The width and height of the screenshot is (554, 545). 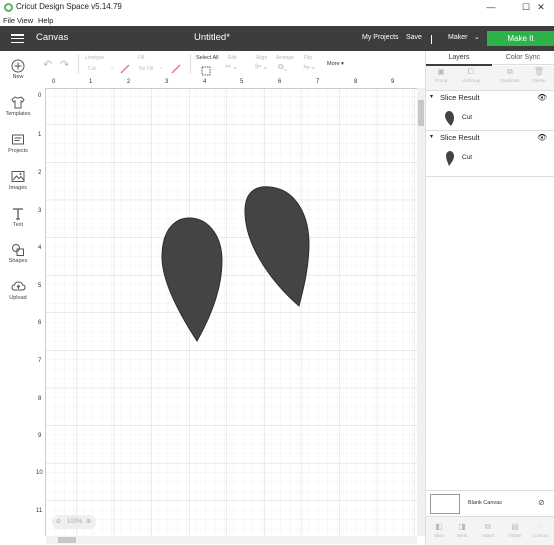 What do you see at coordinates (309, 66) in the screenshot?
I see `flip-icon: ⇋⌄` at bounding box center [309, 66].